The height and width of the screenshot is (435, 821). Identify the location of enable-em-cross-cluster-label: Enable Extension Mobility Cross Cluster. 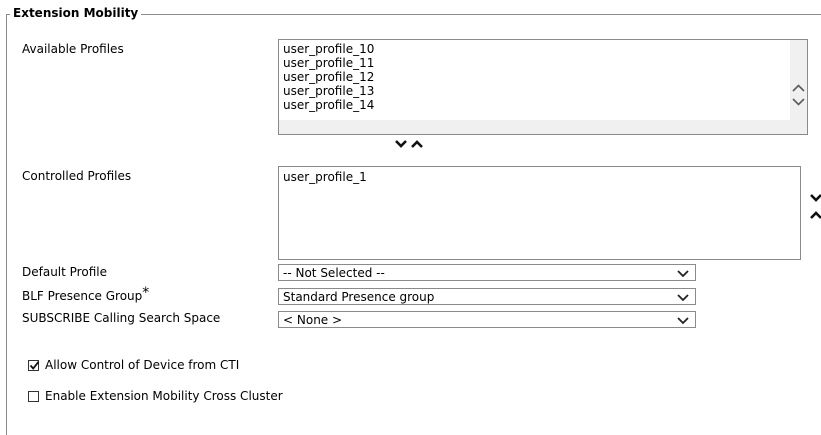
(164, 396).